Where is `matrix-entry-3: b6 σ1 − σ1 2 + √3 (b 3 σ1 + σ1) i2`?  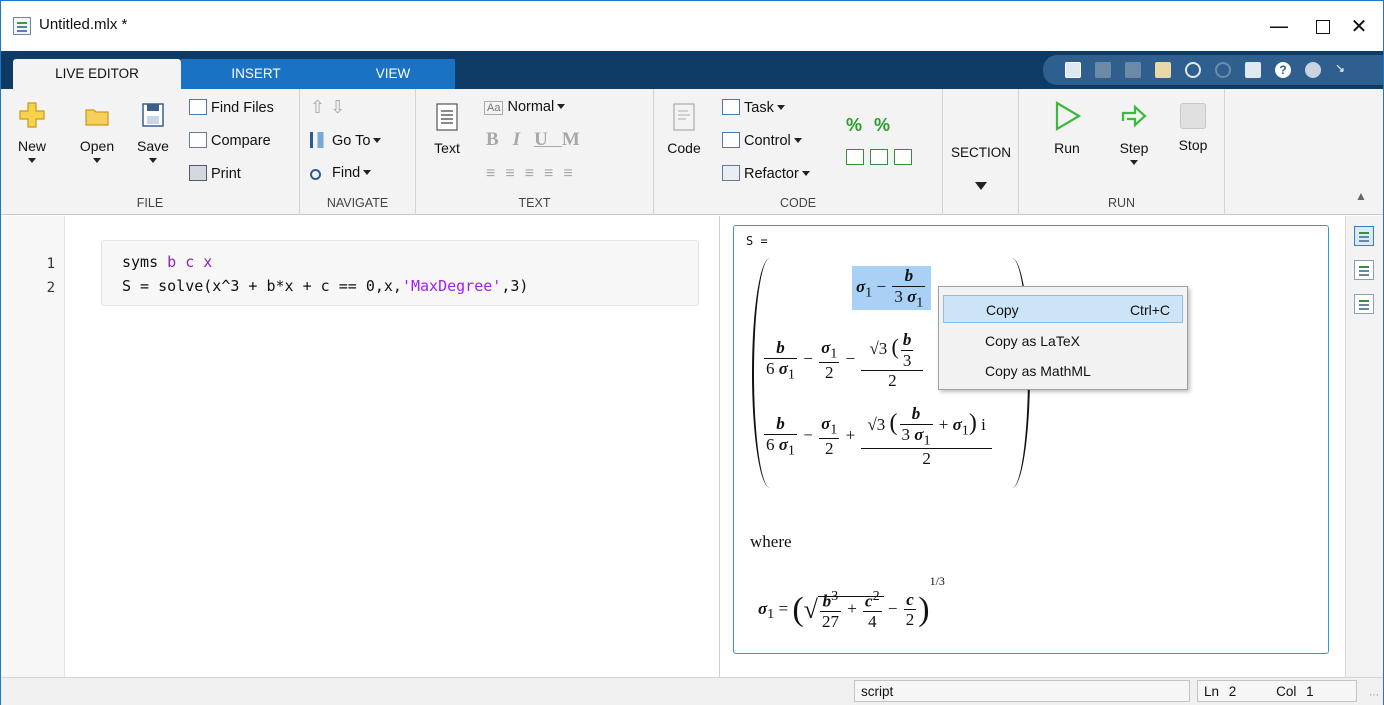 matrix-entry-3: b6 σ1 − σ1 2 + √3 (b 3 σ1 + σ1) i2 is located at coordinates (878, 436).